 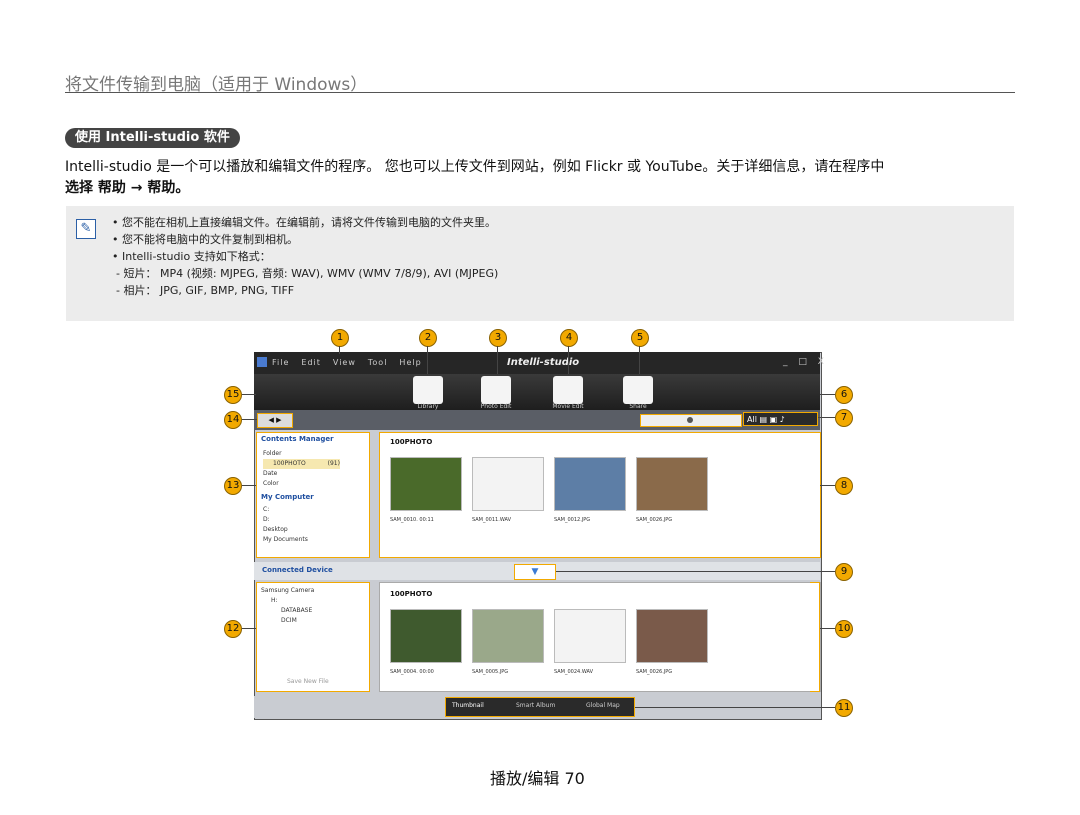 What do you see at coordinates (233, 486) in the screenshot?
I see `callout-13: 13` at bounding box center [233, 486].